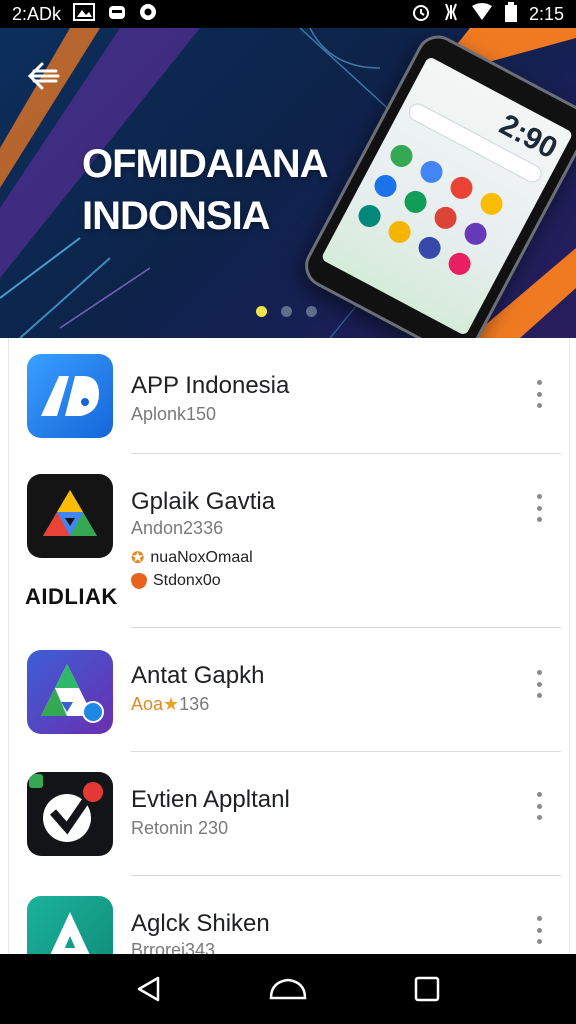  I want to click on recents-nav-button, so click(427, 989).